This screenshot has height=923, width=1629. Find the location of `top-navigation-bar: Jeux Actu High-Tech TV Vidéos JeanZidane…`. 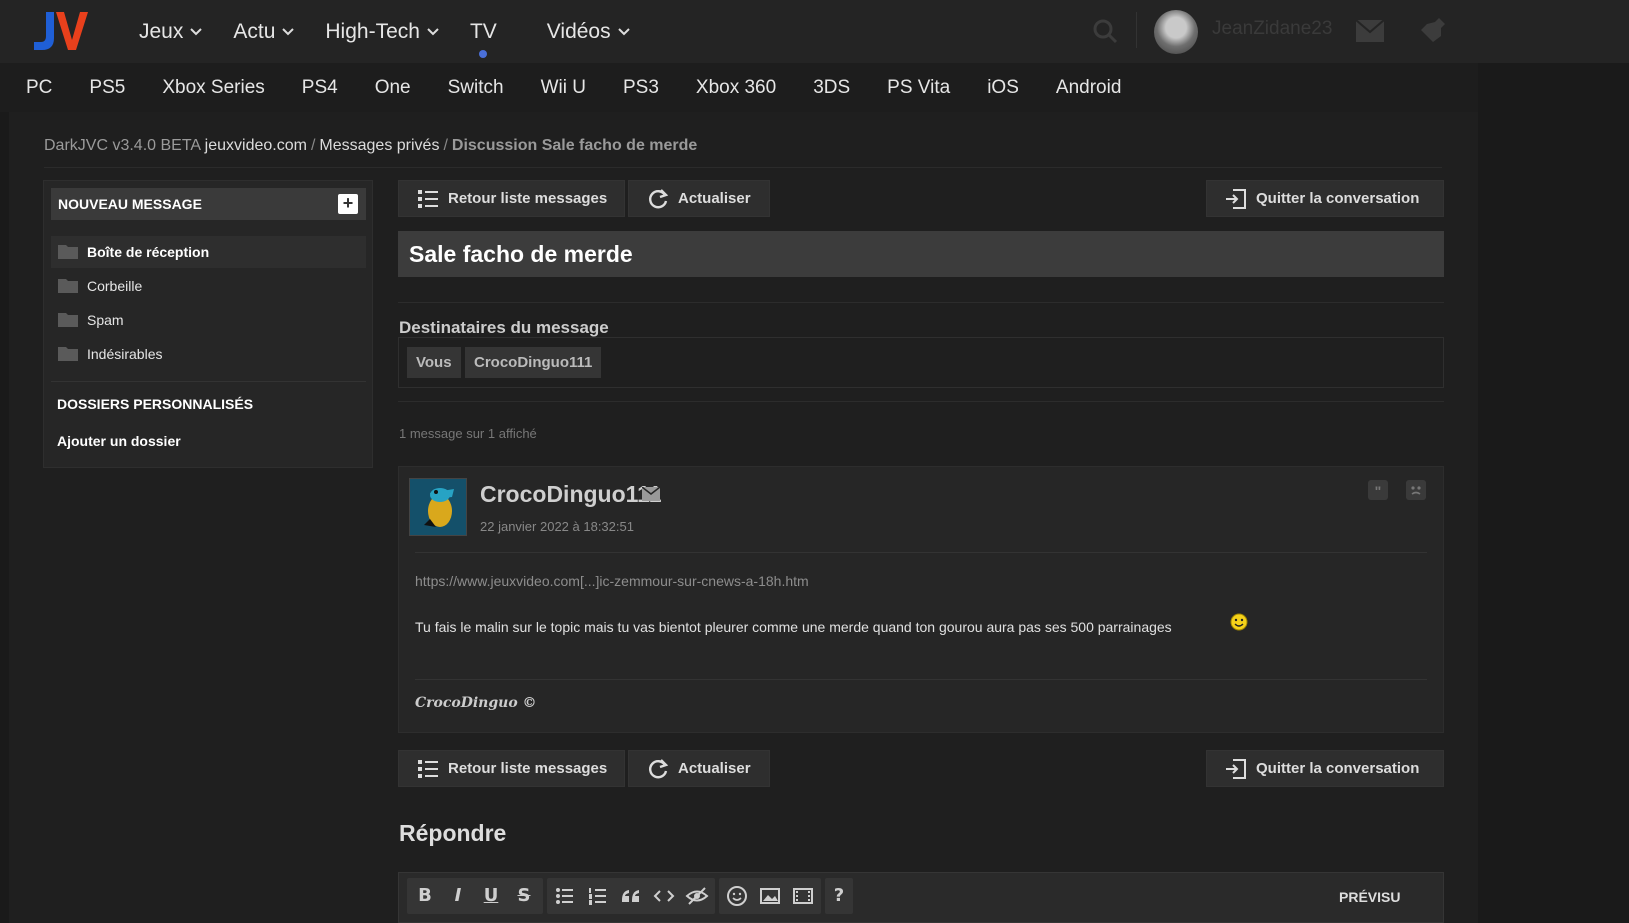

top-navigation-bar: Jeux Actu High-Tech TV Vidéos JeanZidane… is located at coordinates (814, 31).